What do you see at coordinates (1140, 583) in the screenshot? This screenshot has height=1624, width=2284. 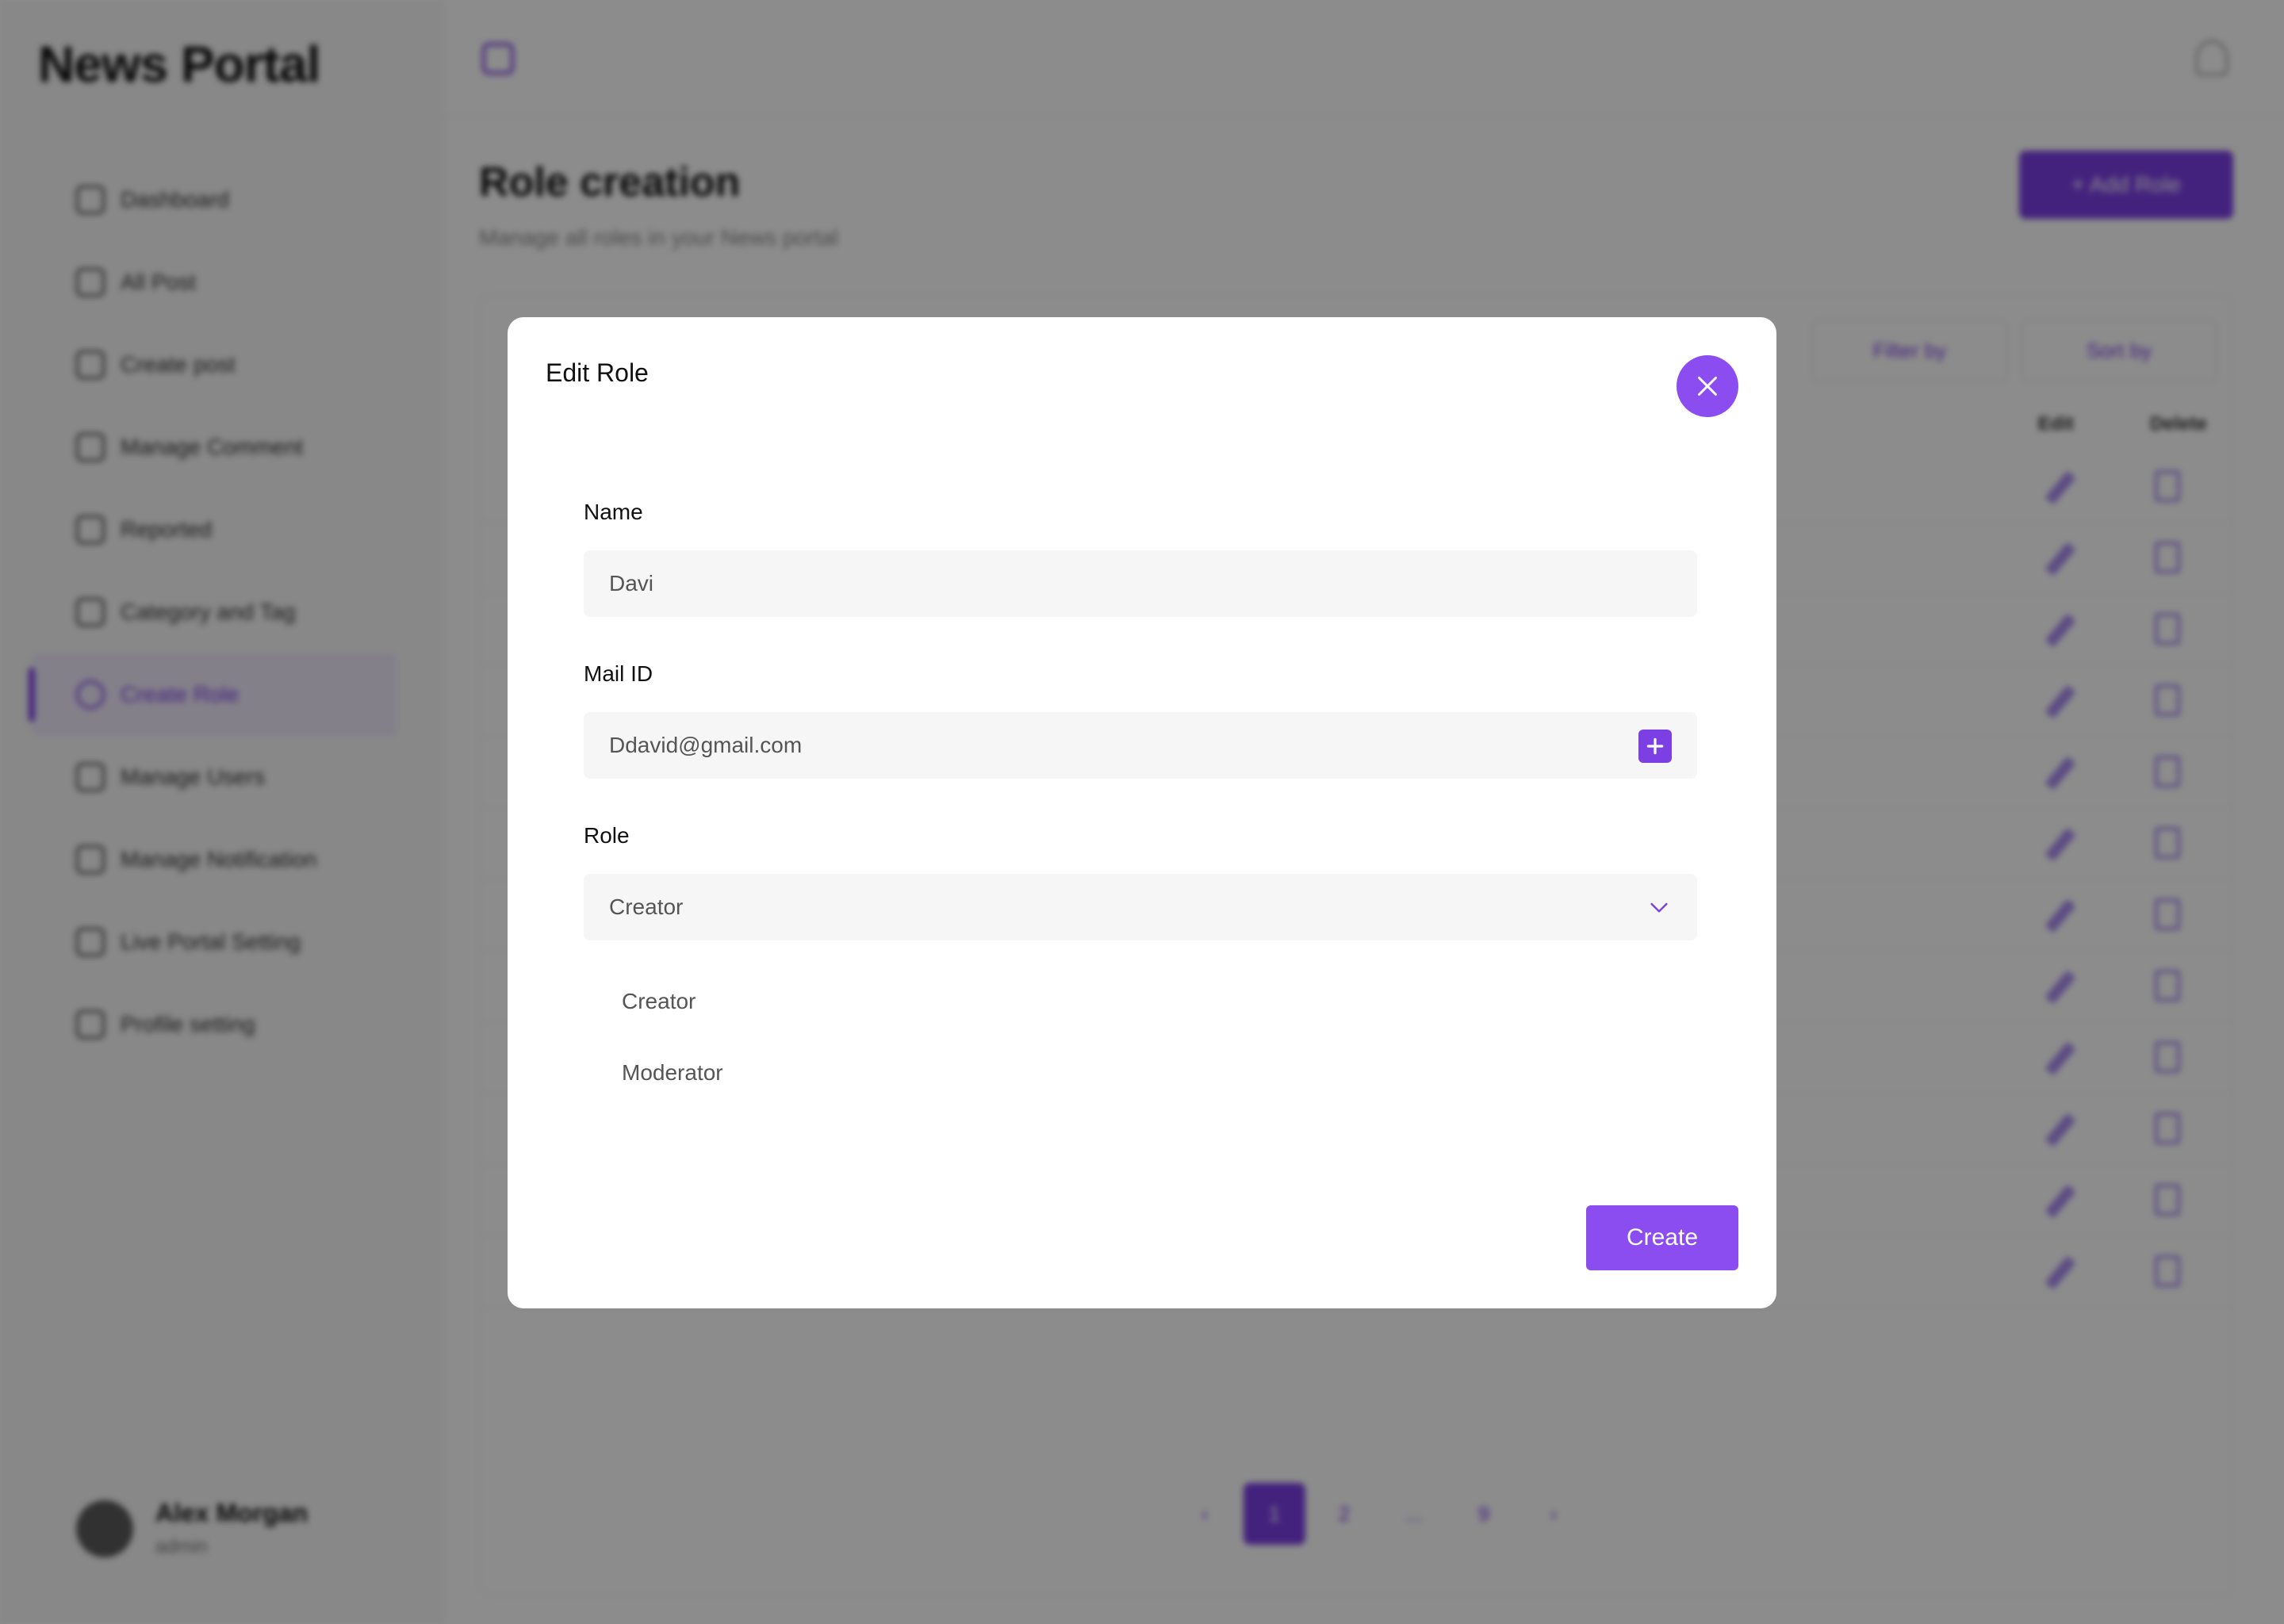 I see `name-input: Davi` at bounding box center [1140, 583].